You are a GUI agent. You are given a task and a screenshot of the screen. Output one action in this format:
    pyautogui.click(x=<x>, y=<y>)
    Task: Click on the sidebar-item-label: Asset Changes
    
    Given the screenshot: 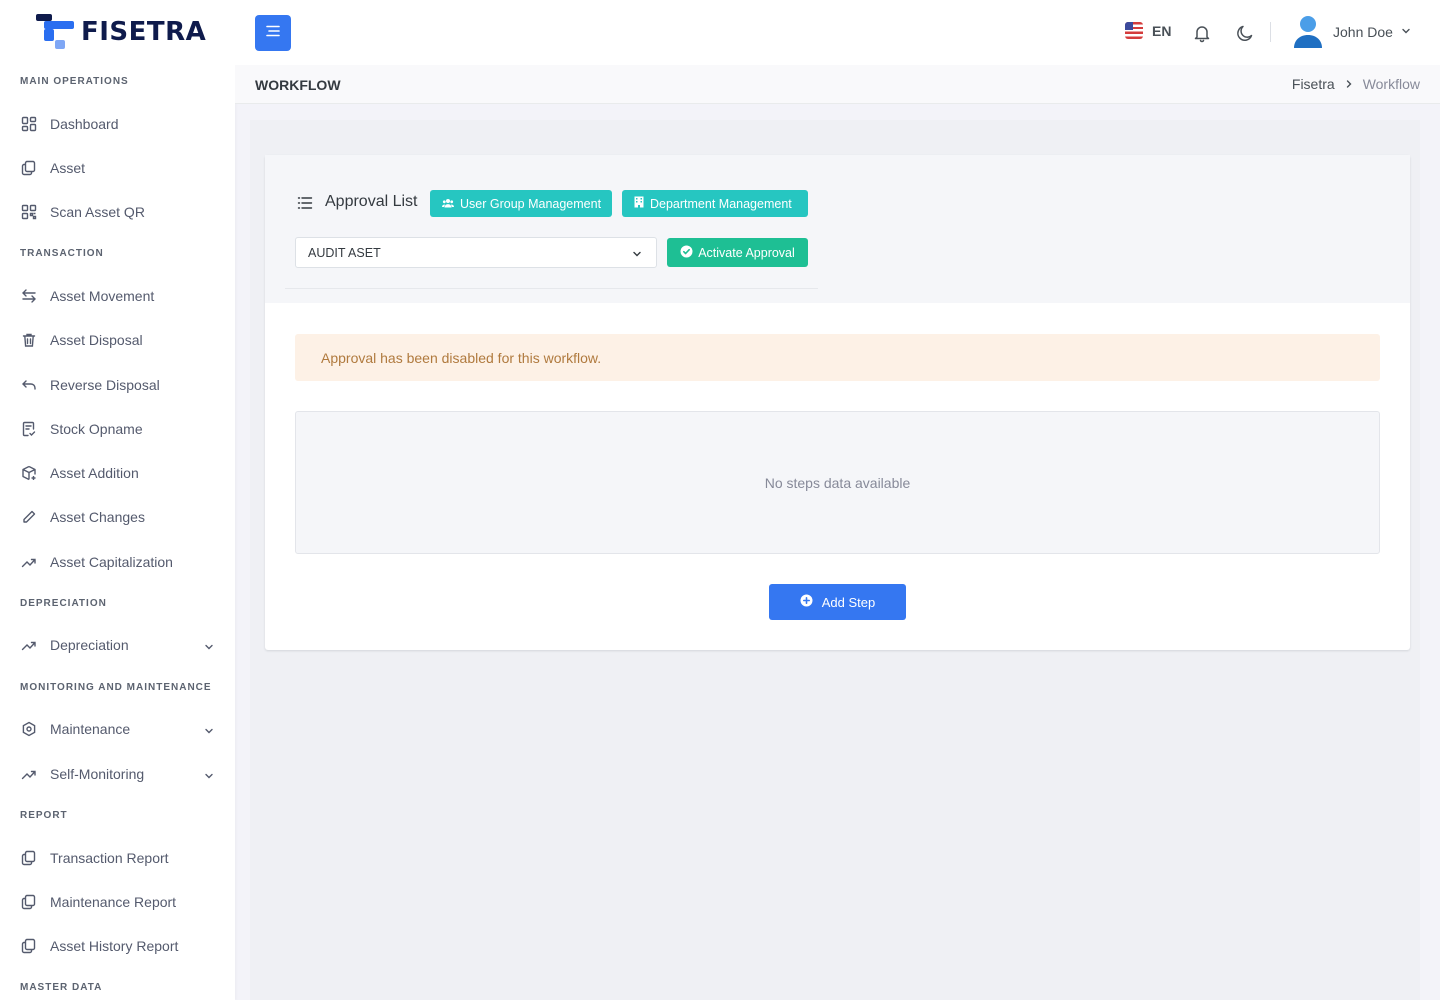 What is the action you would take?
    pyautogui.click(x=97, y=517)
    